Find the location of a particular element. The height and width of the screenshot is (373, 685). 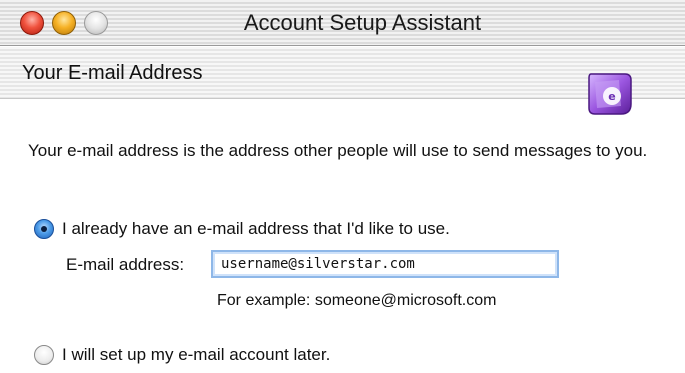

entourage-logo-icon: e is located at coordinates (610, 94).